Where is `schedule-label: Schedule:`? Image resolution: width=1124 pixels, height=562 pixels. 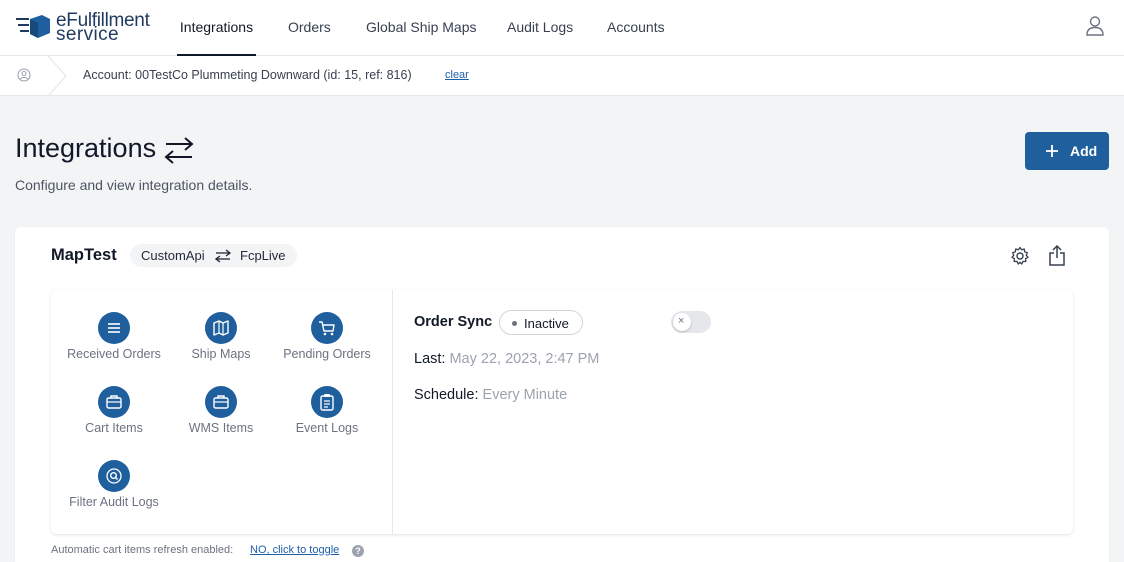 schedule-label: Schedule: is located at coordinates (446, 395).